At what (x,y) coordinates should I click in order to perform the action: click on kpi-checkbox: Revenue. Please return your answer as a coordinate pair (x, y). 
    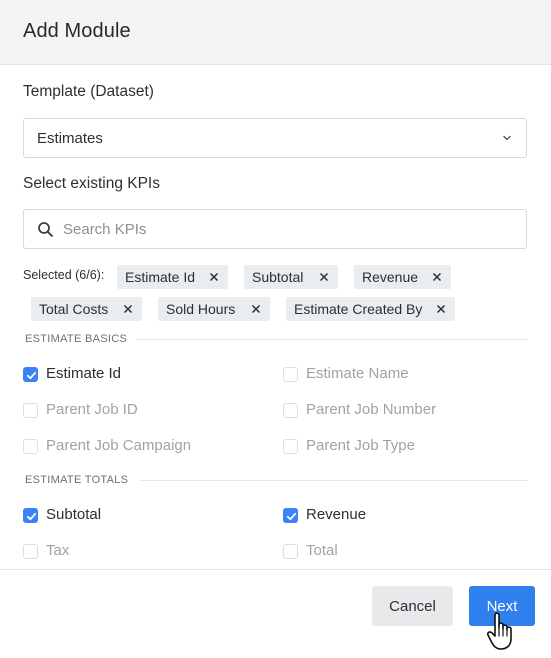
    Looking at the image, I should click on (403, 516).